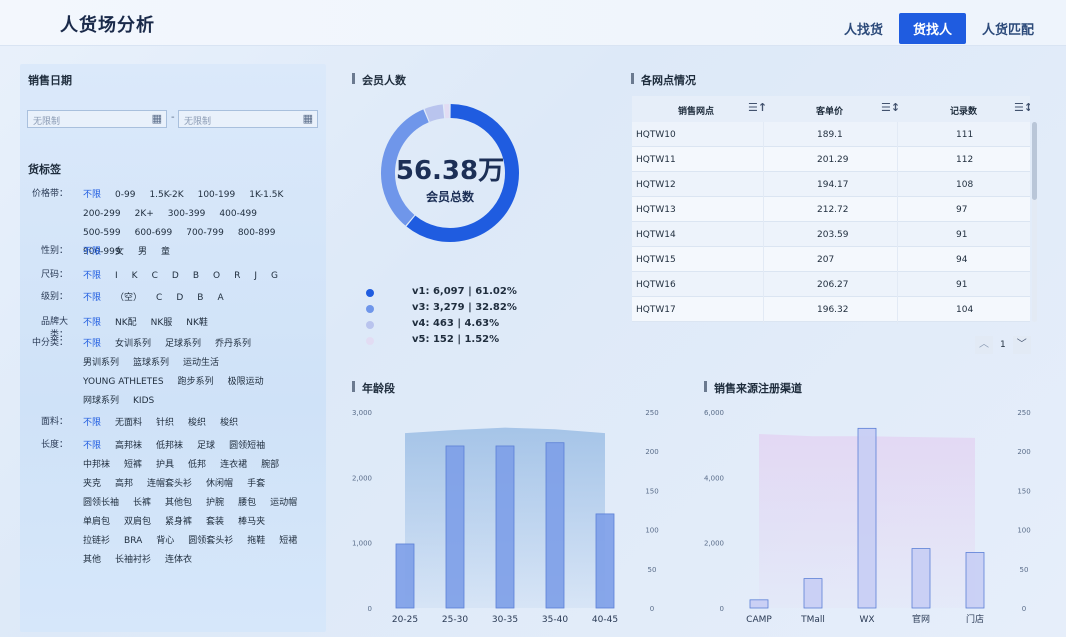  What do you see at coordinates (1021, 345) in the screenshot?
I see `page-next-icon: ﹀` at bounding box center [1021, 345].